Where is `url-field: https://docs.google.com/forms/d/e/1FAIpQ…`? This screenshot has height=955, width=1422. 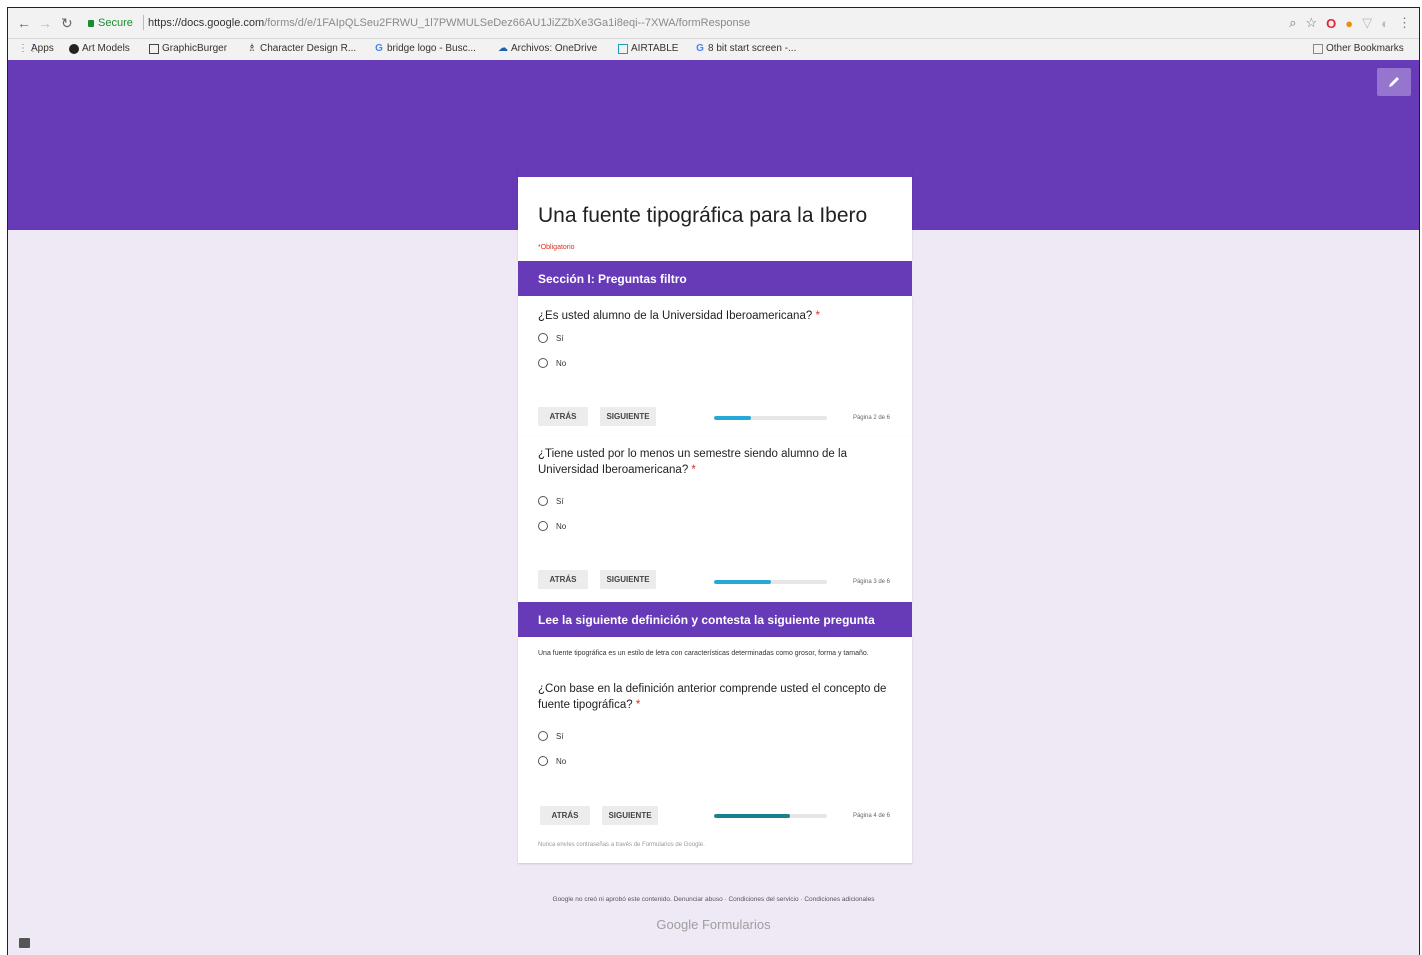 url-field: https://docs.google.com/forms/d/e/1FAIpQ… is located at coordinates (449, 23).